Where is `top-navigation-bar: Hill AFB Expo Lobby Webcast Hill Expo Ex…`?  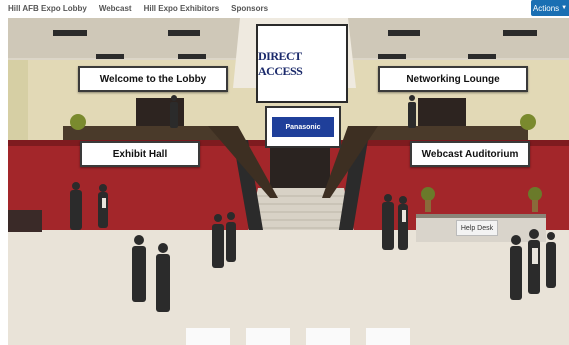 top-navigation-bar: Hill AFB Expo Lobby Webcast Hill Expo Ex… is located at coordinates (284, 9).